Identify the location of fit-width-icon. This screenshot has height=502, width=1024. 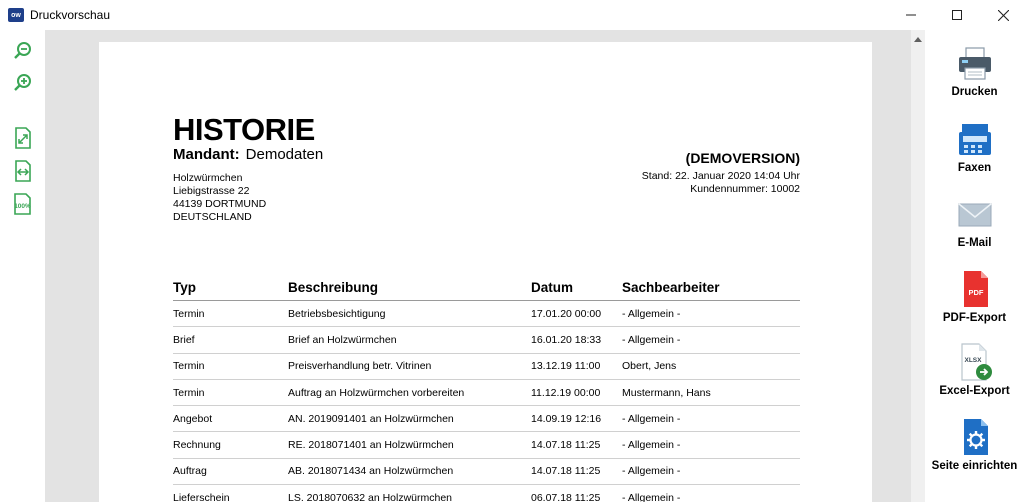
(23, 171).